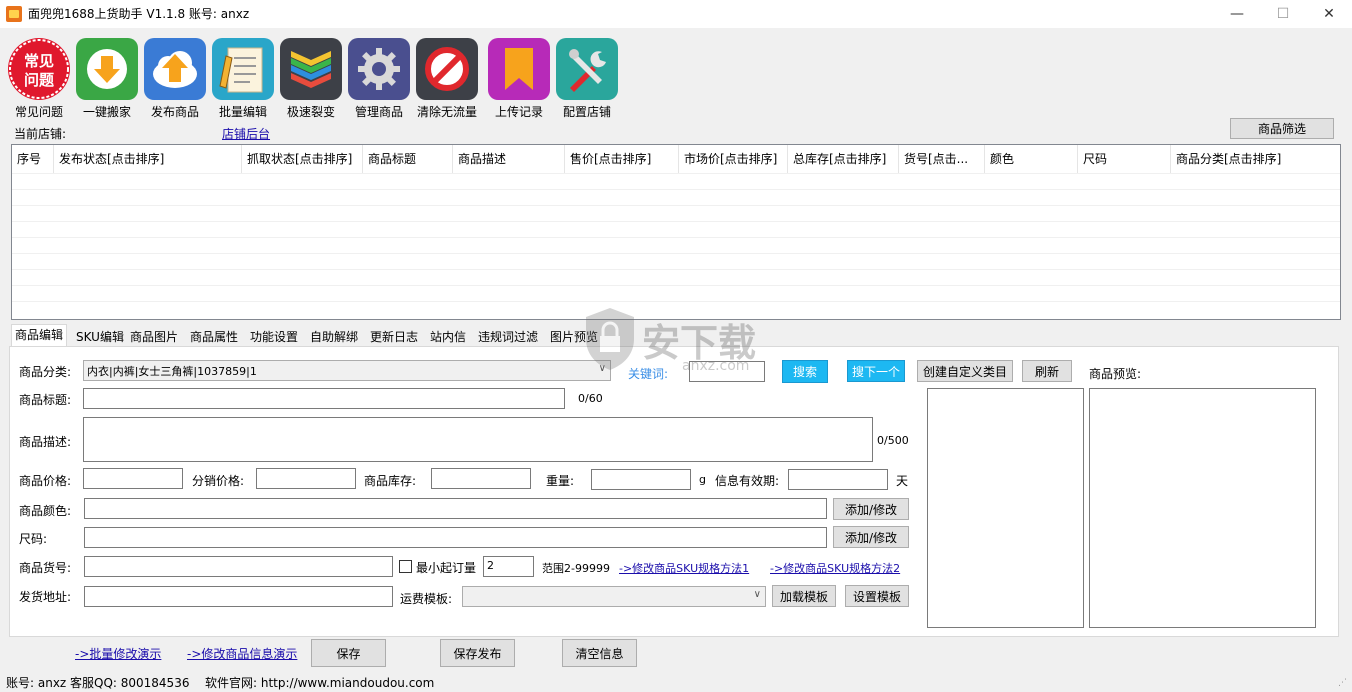 The image size is (1352, 692). I want to click on toolbar-upload-log-button: 上传记录, so click(519, 79).